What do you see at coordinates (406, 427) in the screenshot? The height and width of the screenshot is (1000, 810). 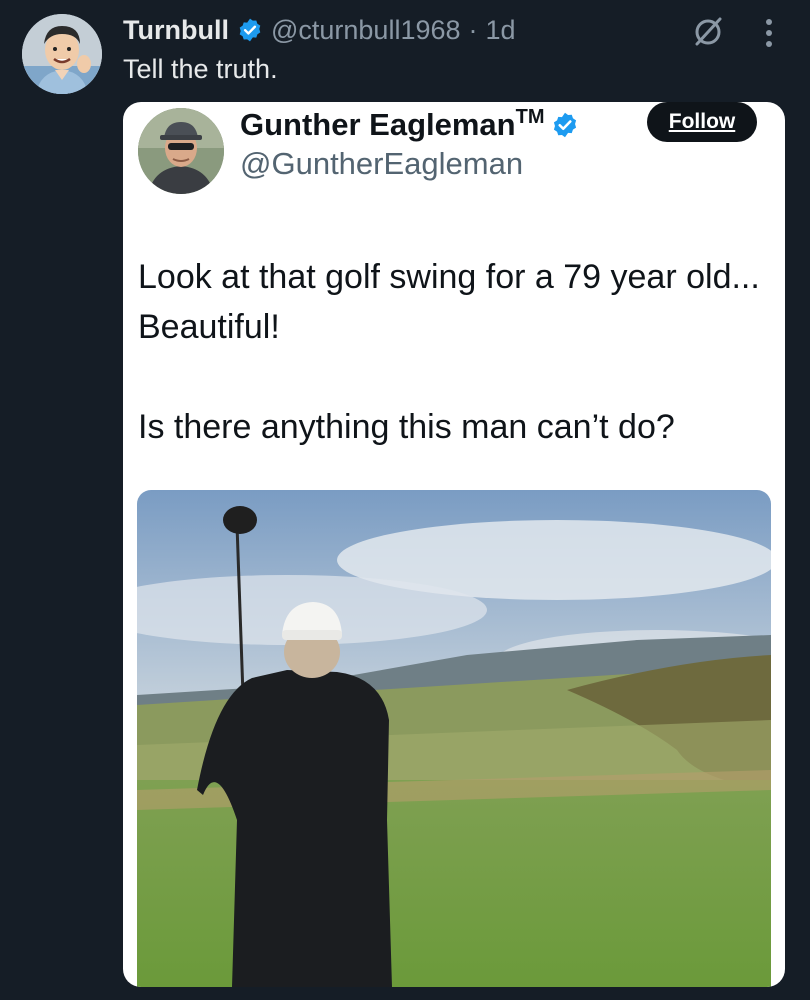 I see `quoted-text-line: Is there anything this man can’t do?` at bounding box center [406, 427].